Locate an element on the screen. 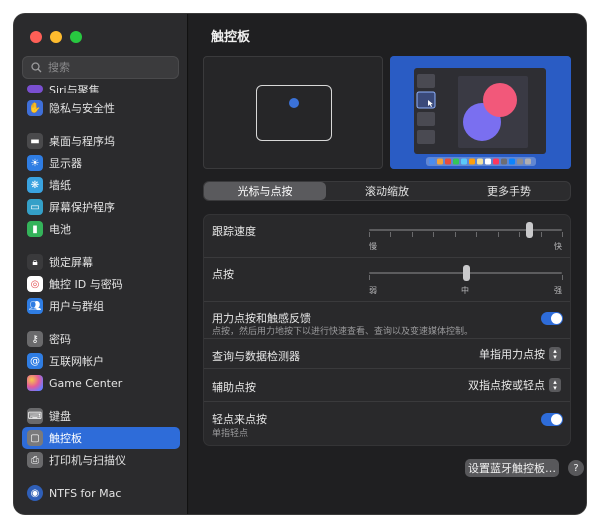  search-input is located at coordinates (108, 67).